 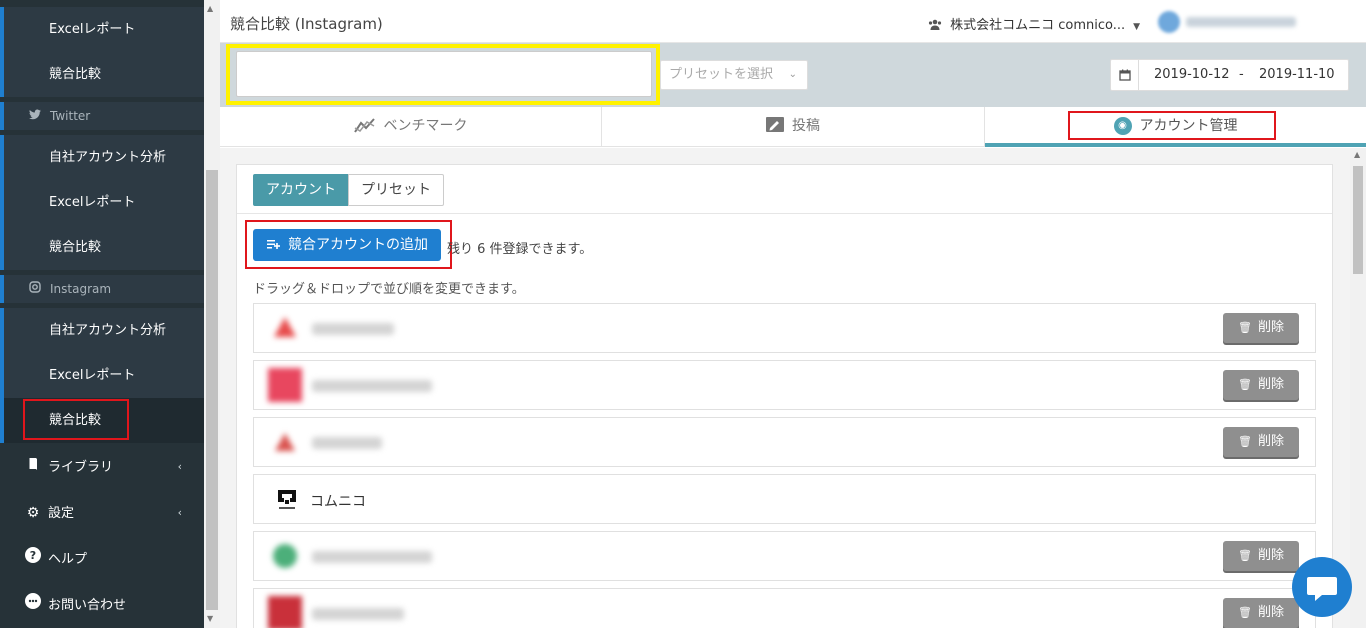 I want to click on sidebar-item-facebook-excel-report: Excelレポート, so click(x=102, y=29).